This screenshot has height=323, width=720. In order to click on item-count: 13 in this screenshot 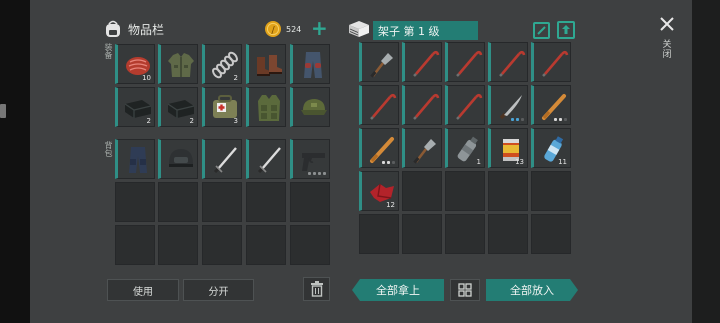, I will do `click(519, 162)`.